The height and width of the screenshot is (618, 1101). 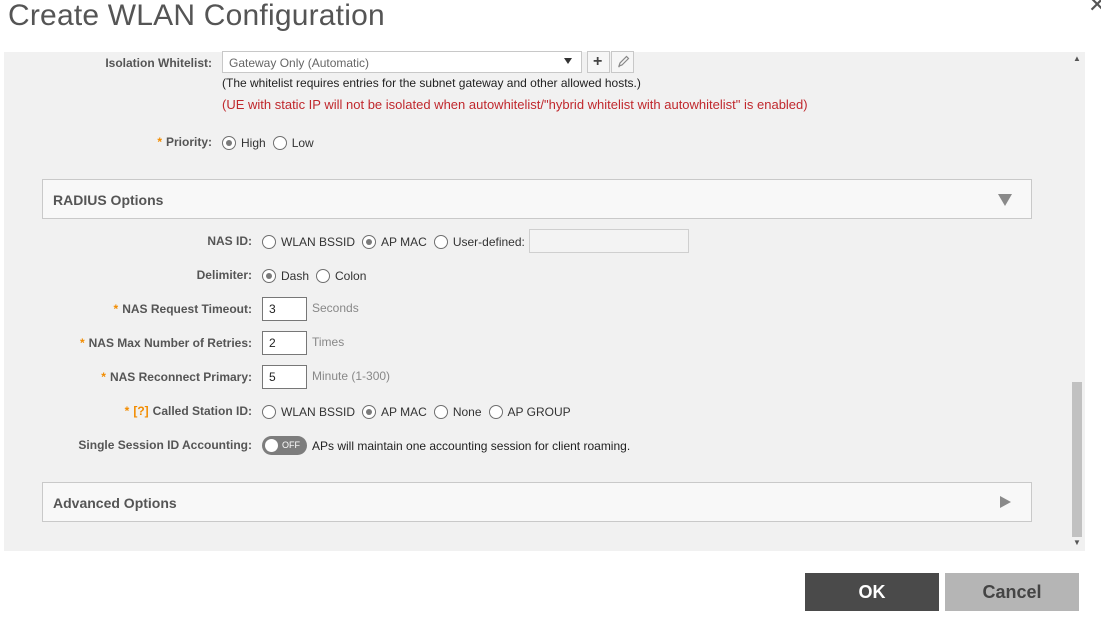 What do you see at coordinates (165, 343) in the screenshot?
I see `nas-max-retries-label: * NAS Max Number of Retries:` at bounding box center [165, 343].